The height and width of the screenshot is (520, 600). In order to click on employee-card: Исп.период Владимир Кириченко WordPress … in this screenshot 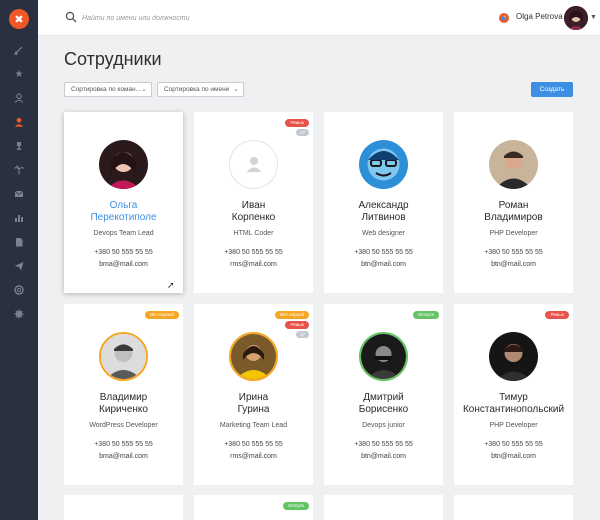, I will do `click(123, 394)`.